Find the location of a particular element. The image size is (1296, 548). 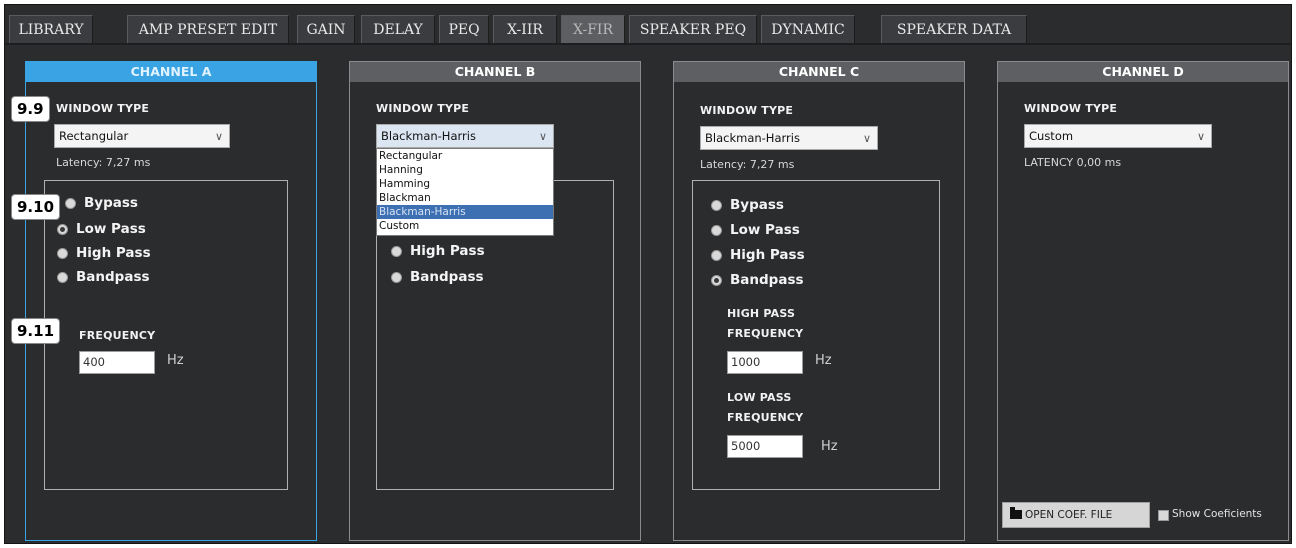

channel-c-radio-bandpass: Bandpass is located at coordinates (757, 280).